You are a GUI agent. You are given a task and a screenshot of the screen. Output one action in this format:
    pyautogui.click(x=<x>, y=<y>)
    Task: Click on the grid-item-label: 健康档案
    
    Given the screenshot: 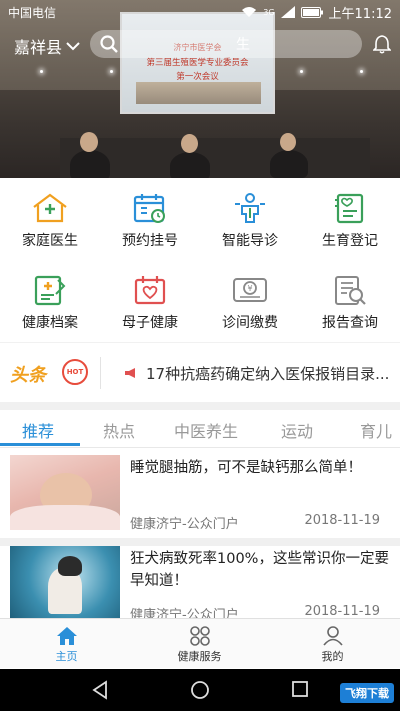 What is the action you would take?
    pyautogui.click(x=50, y=323)
    